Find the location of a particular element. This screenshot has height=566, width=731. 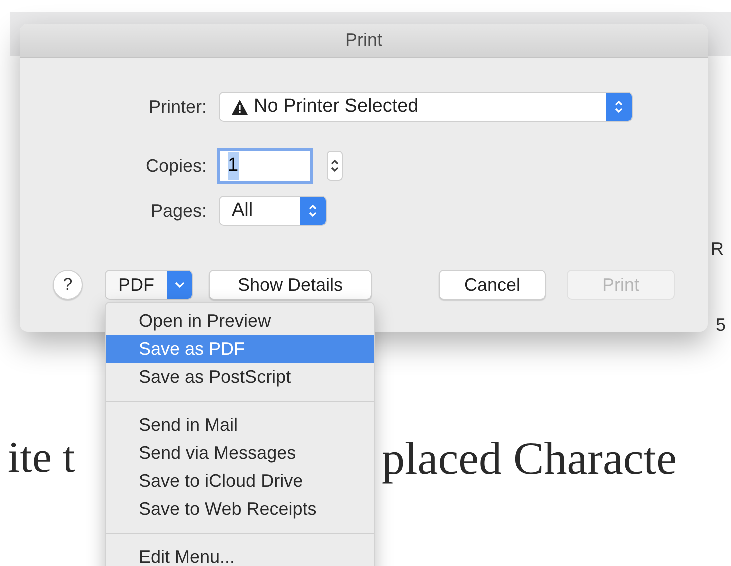

menu-item: Save to Web Receipts is located at coordinates (240, 509).